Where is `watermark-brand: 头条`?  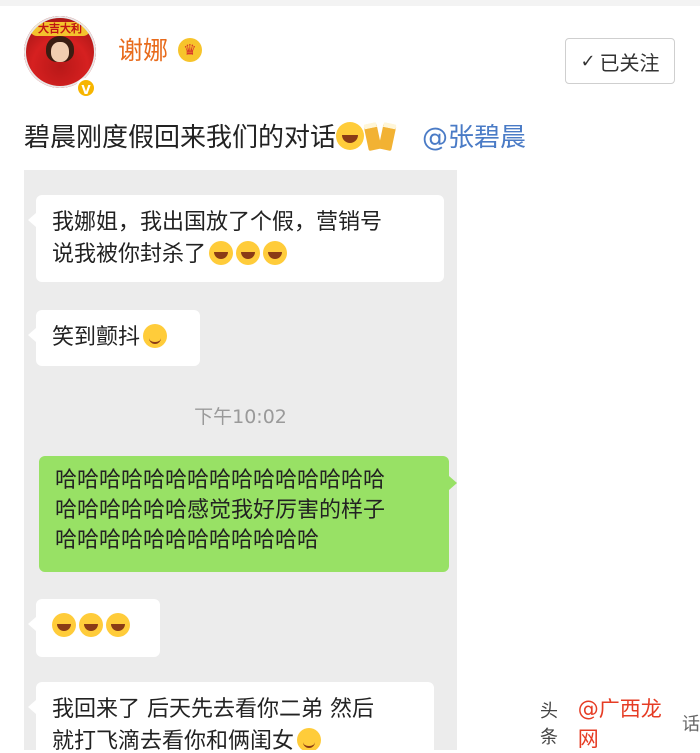
watermark-brand: 头条 is located at coordinates (549, 724).